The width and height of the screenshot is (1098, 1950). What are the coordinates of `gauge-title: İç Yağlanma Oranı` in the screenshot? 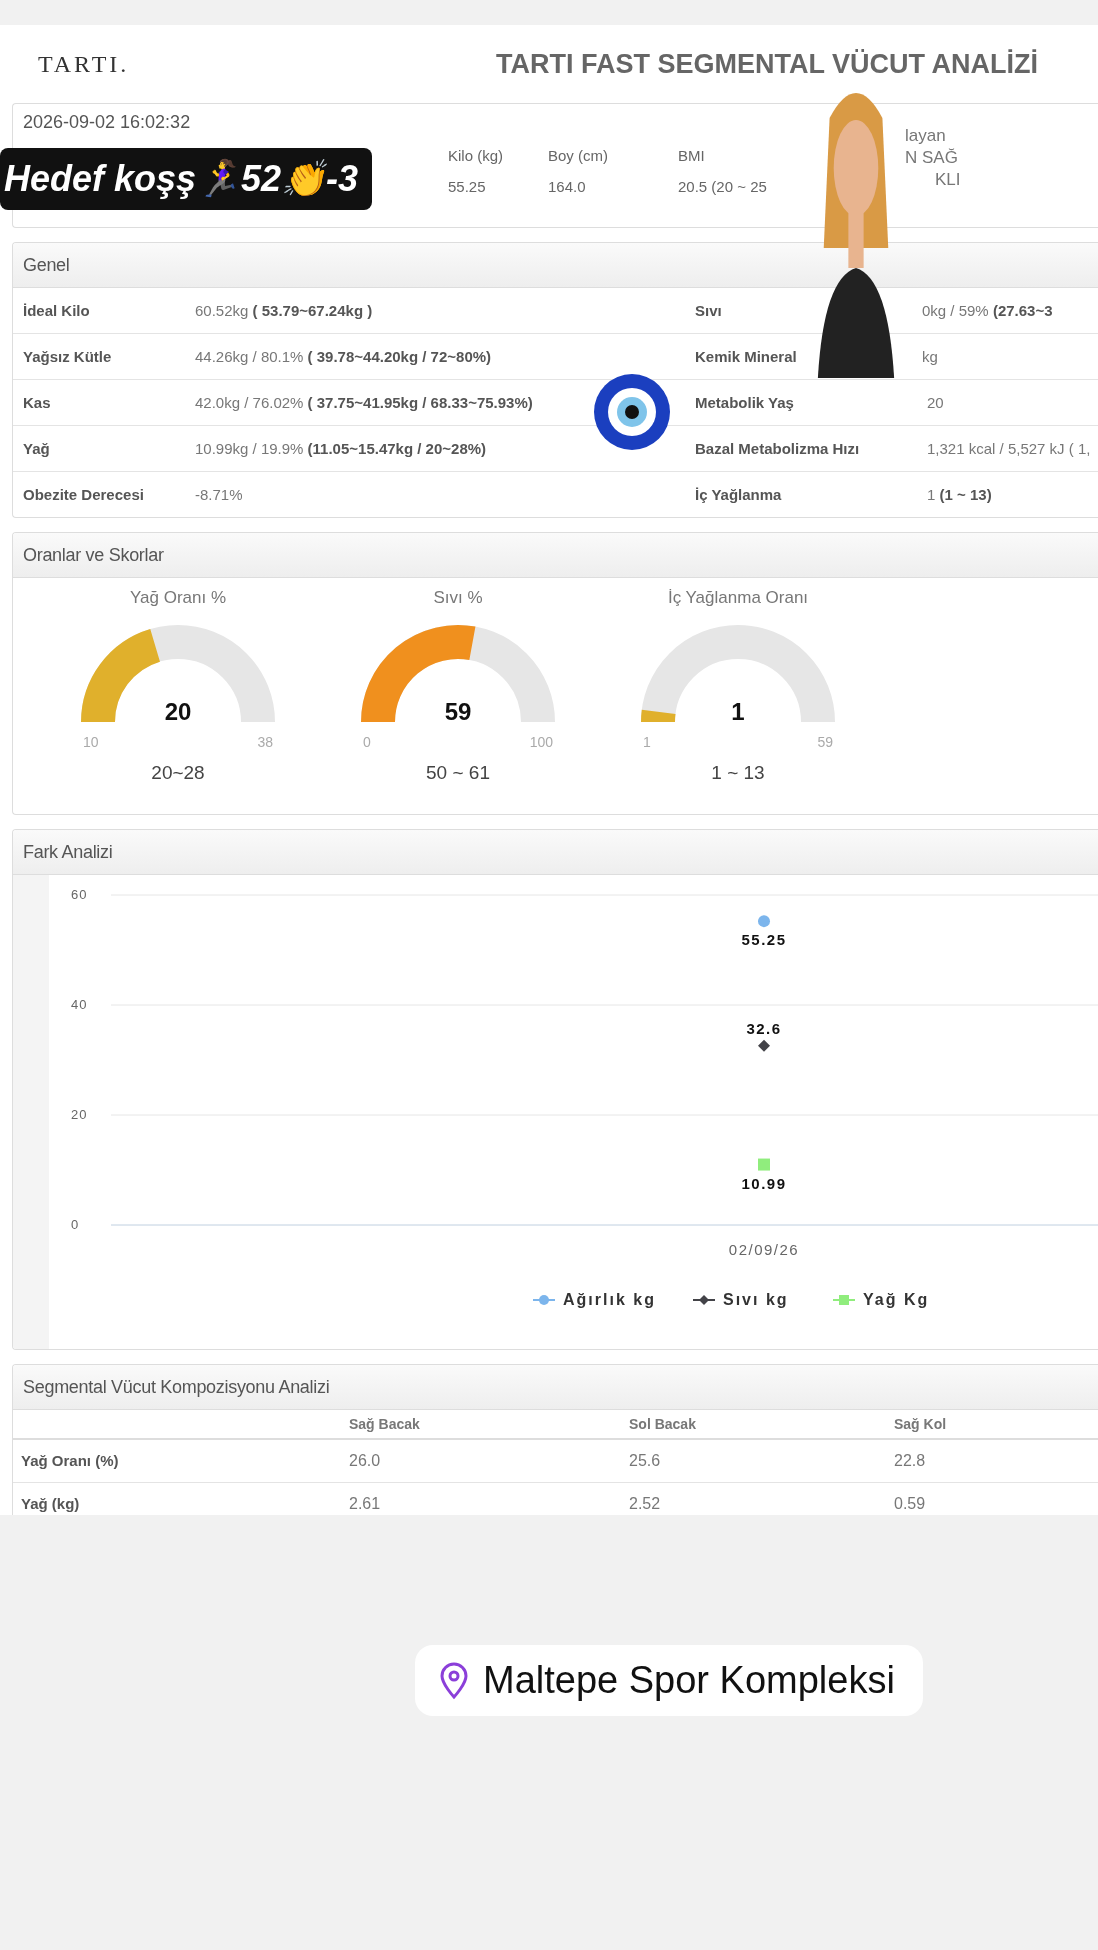 It's located at (738, 598).